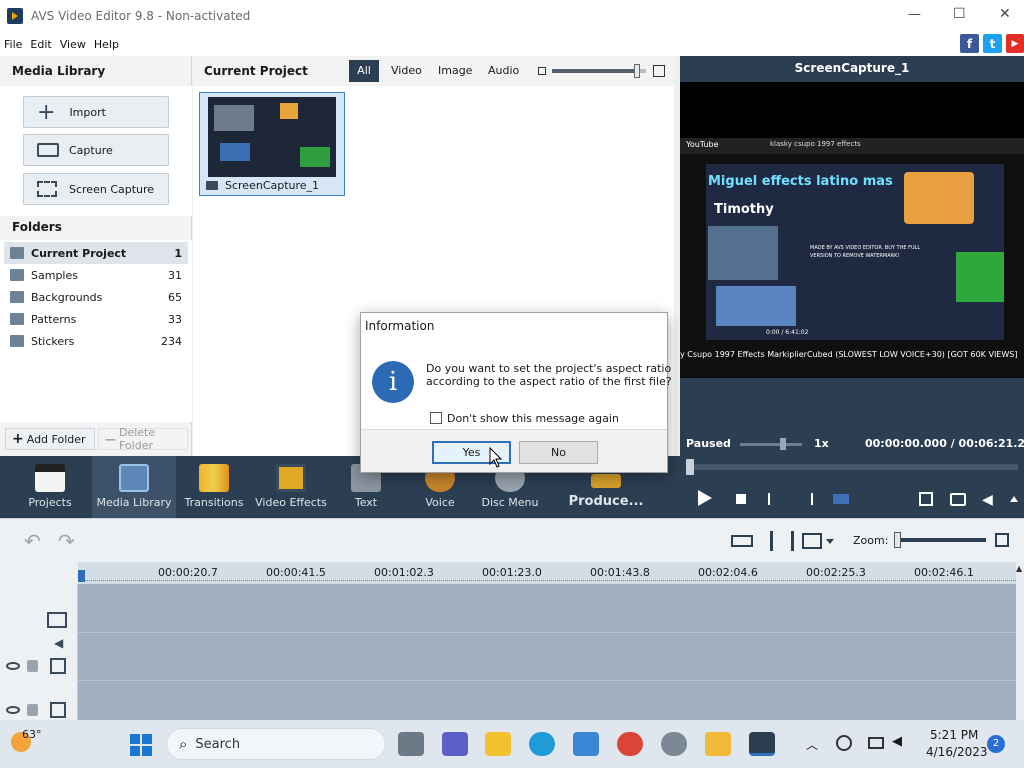 Image resolution: width=1024 pixels, height=768 pixels. What do you see at coordinates (183, 744) in the screenshot?
I see `search-icon: ⌕` at bounding box center [183, 744].